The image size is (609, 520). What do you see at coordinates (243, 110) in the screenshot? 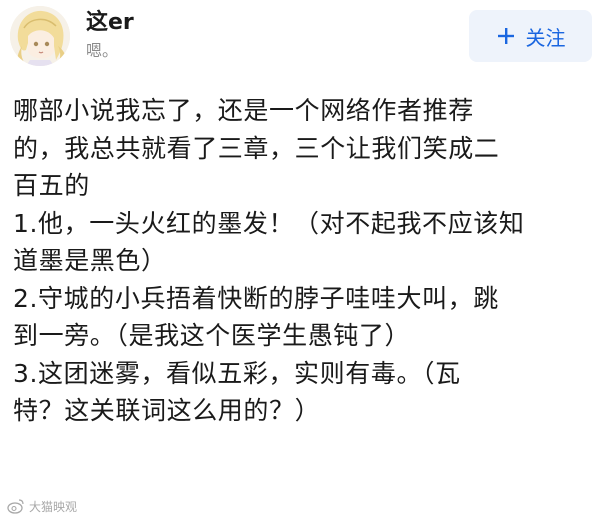
I see `post-line: 哪部小说我忘了，还是一个网络作者推荐` at bounding box center [243, 110].